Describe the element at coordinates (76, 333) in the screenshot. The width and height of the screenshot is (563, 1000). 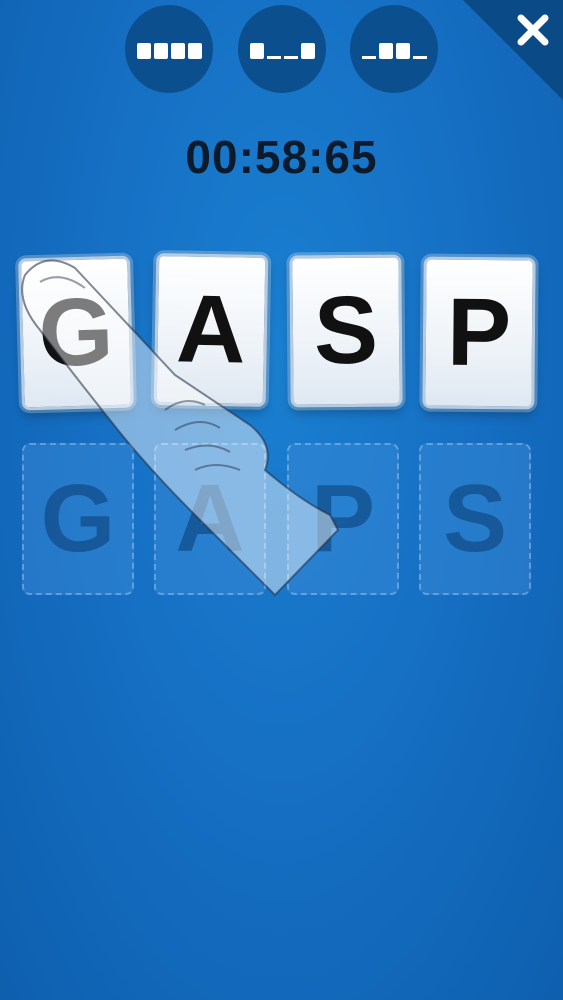
I see `letter-tile-1: G` at that location.